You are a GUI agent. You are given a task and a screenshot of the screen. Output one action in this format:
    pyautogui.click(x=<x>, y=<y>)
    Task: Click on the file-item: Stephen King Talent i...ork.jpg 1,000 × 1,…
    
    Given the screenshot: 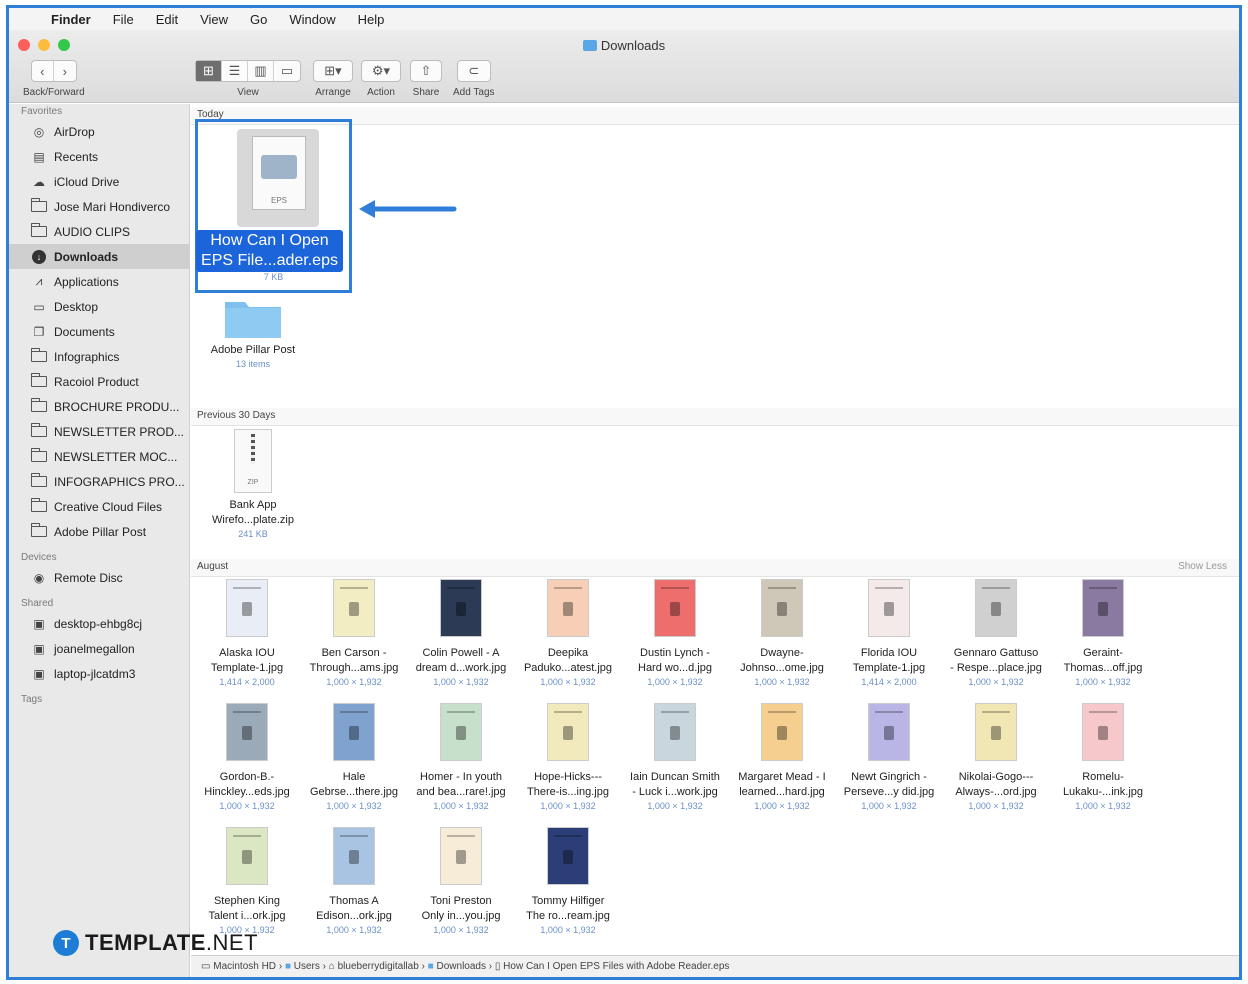 What is the action you would take?
    pyautogui.click(x=247, y=882)
    